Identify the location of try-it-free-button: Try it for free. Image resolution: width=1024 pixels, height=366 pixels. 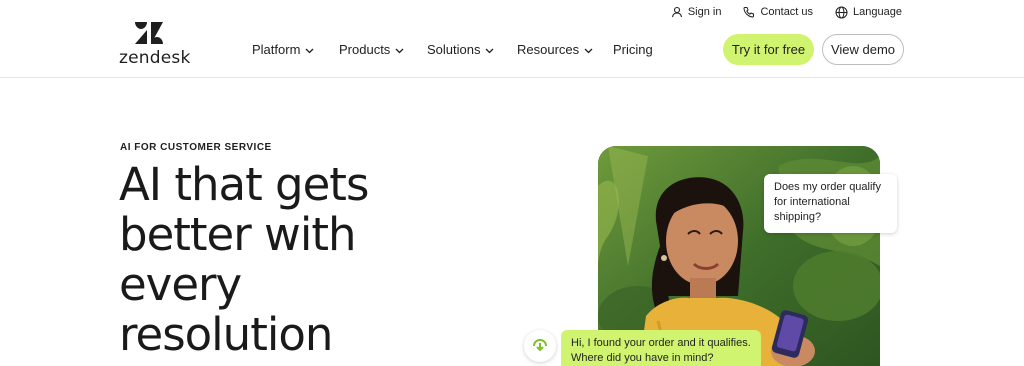
(768, 49).